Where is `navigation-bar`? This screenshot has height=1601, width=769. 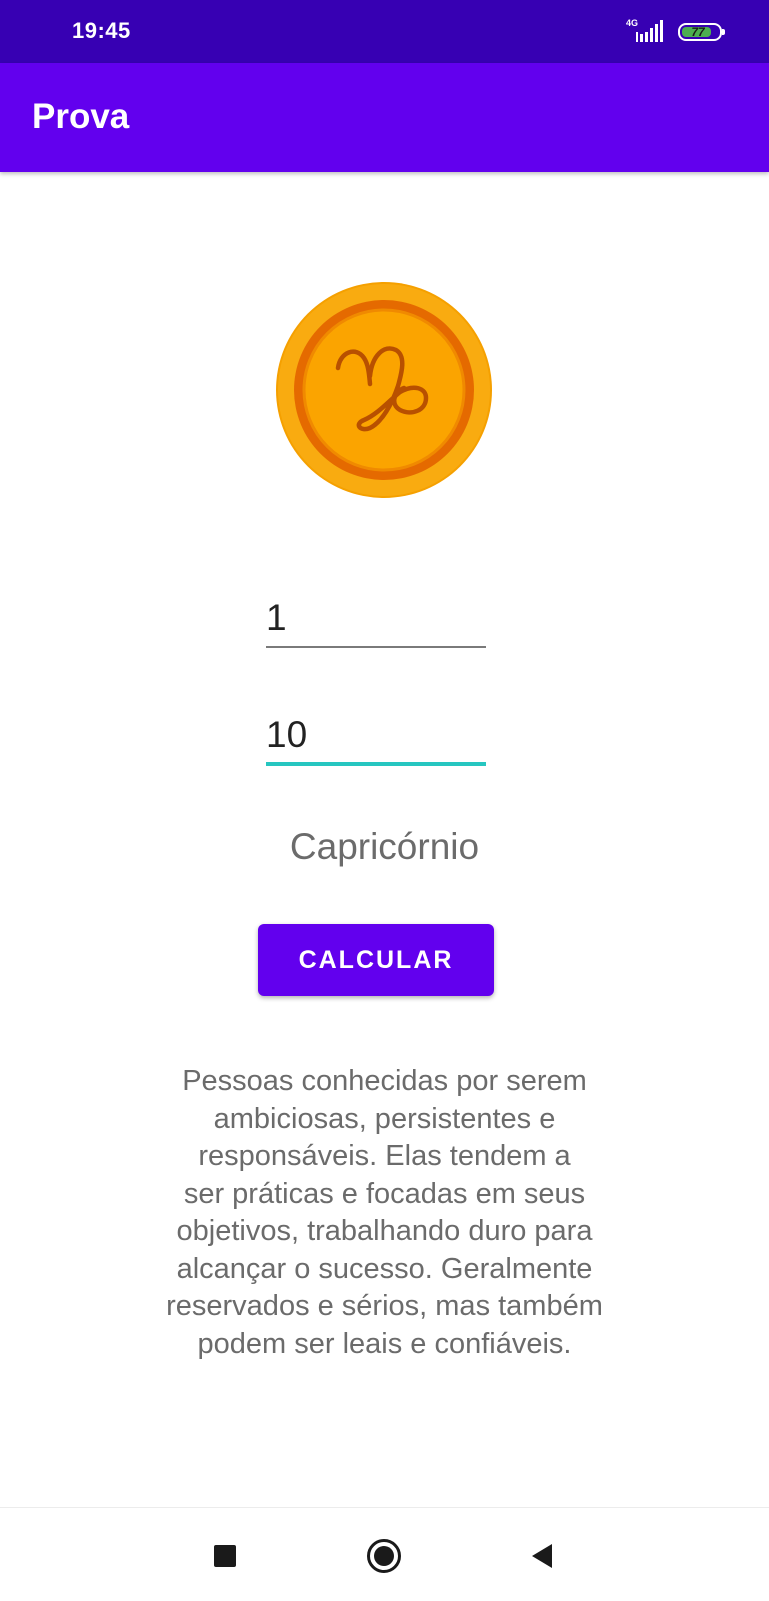
navigation-bar is located at coordinates (384, 1554).